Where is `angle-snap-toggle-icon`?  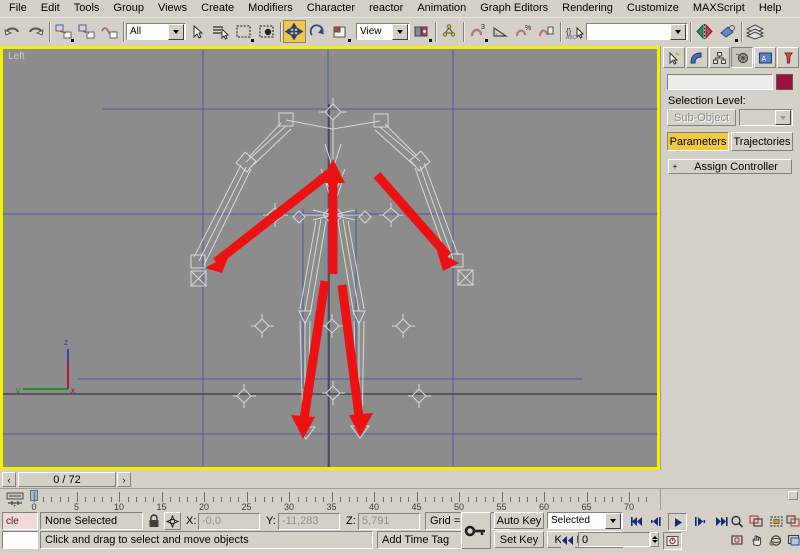 angle-snap-toggle-icon is located at coordinates (500, 31).